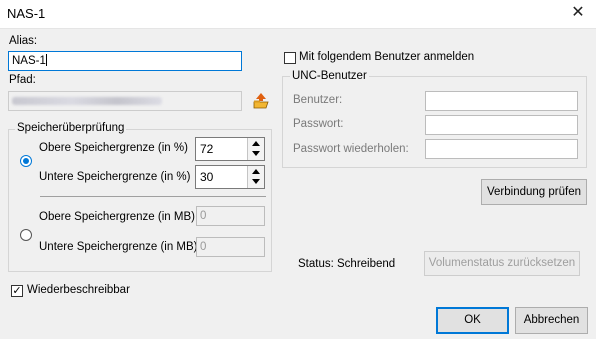  What do you see at coordinates (207, 149) in the screenshot?
I see `upper-percent-value: 72` at bounding box center [207, 149].